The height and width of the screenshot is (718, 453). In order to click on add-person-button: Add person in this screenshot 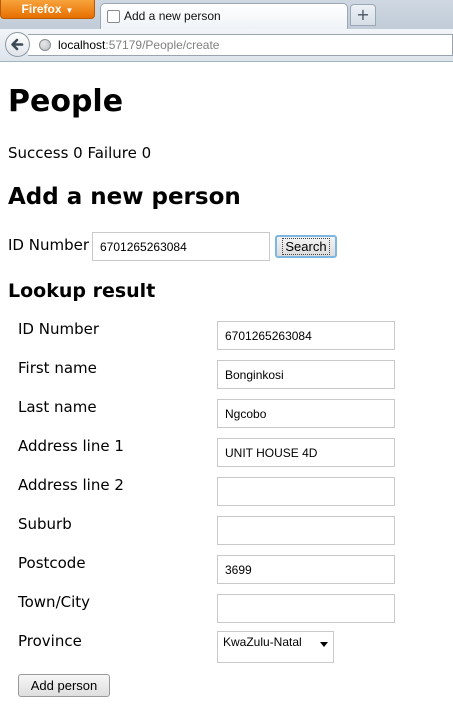, I will do `click(64, 685)`.